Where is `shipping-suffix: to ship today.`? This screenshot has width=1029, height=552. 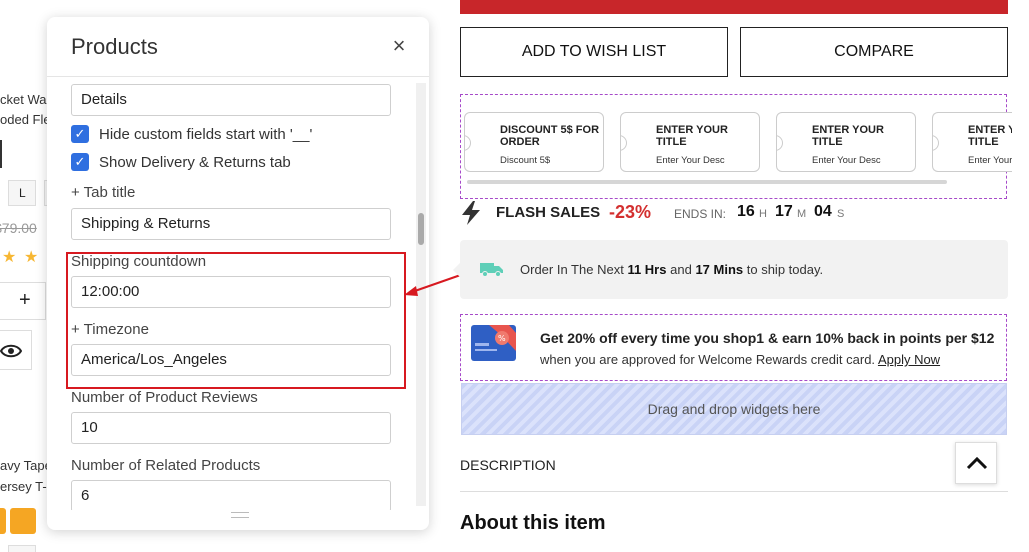 shipping-suffix: to ship today. is located at coordinates (785, 269).